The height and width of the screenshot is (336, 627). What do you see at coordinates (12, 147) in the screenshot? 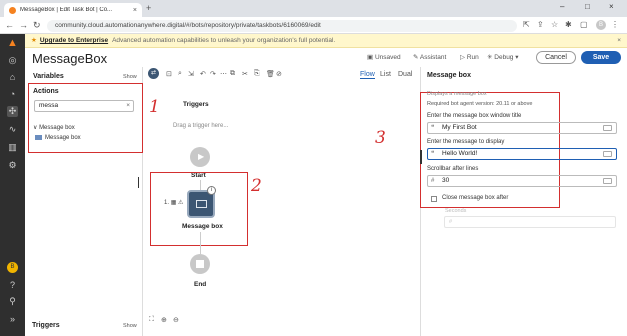
I see `devices-icon: ▥` at bounding box center [12, 147].